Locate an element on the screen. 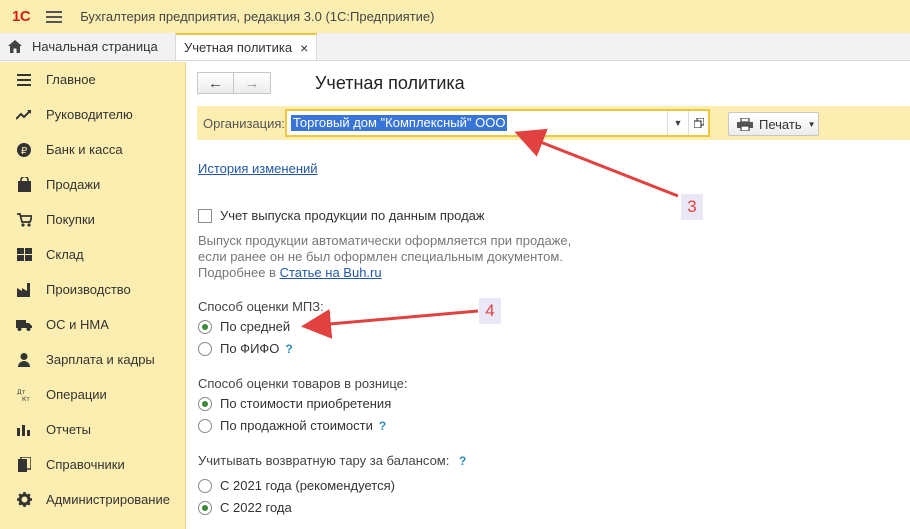 This screenshot has width=910, height=529. retail-method-label: Способ оценки товаров в рознице: is located at coordinates (303, 383).